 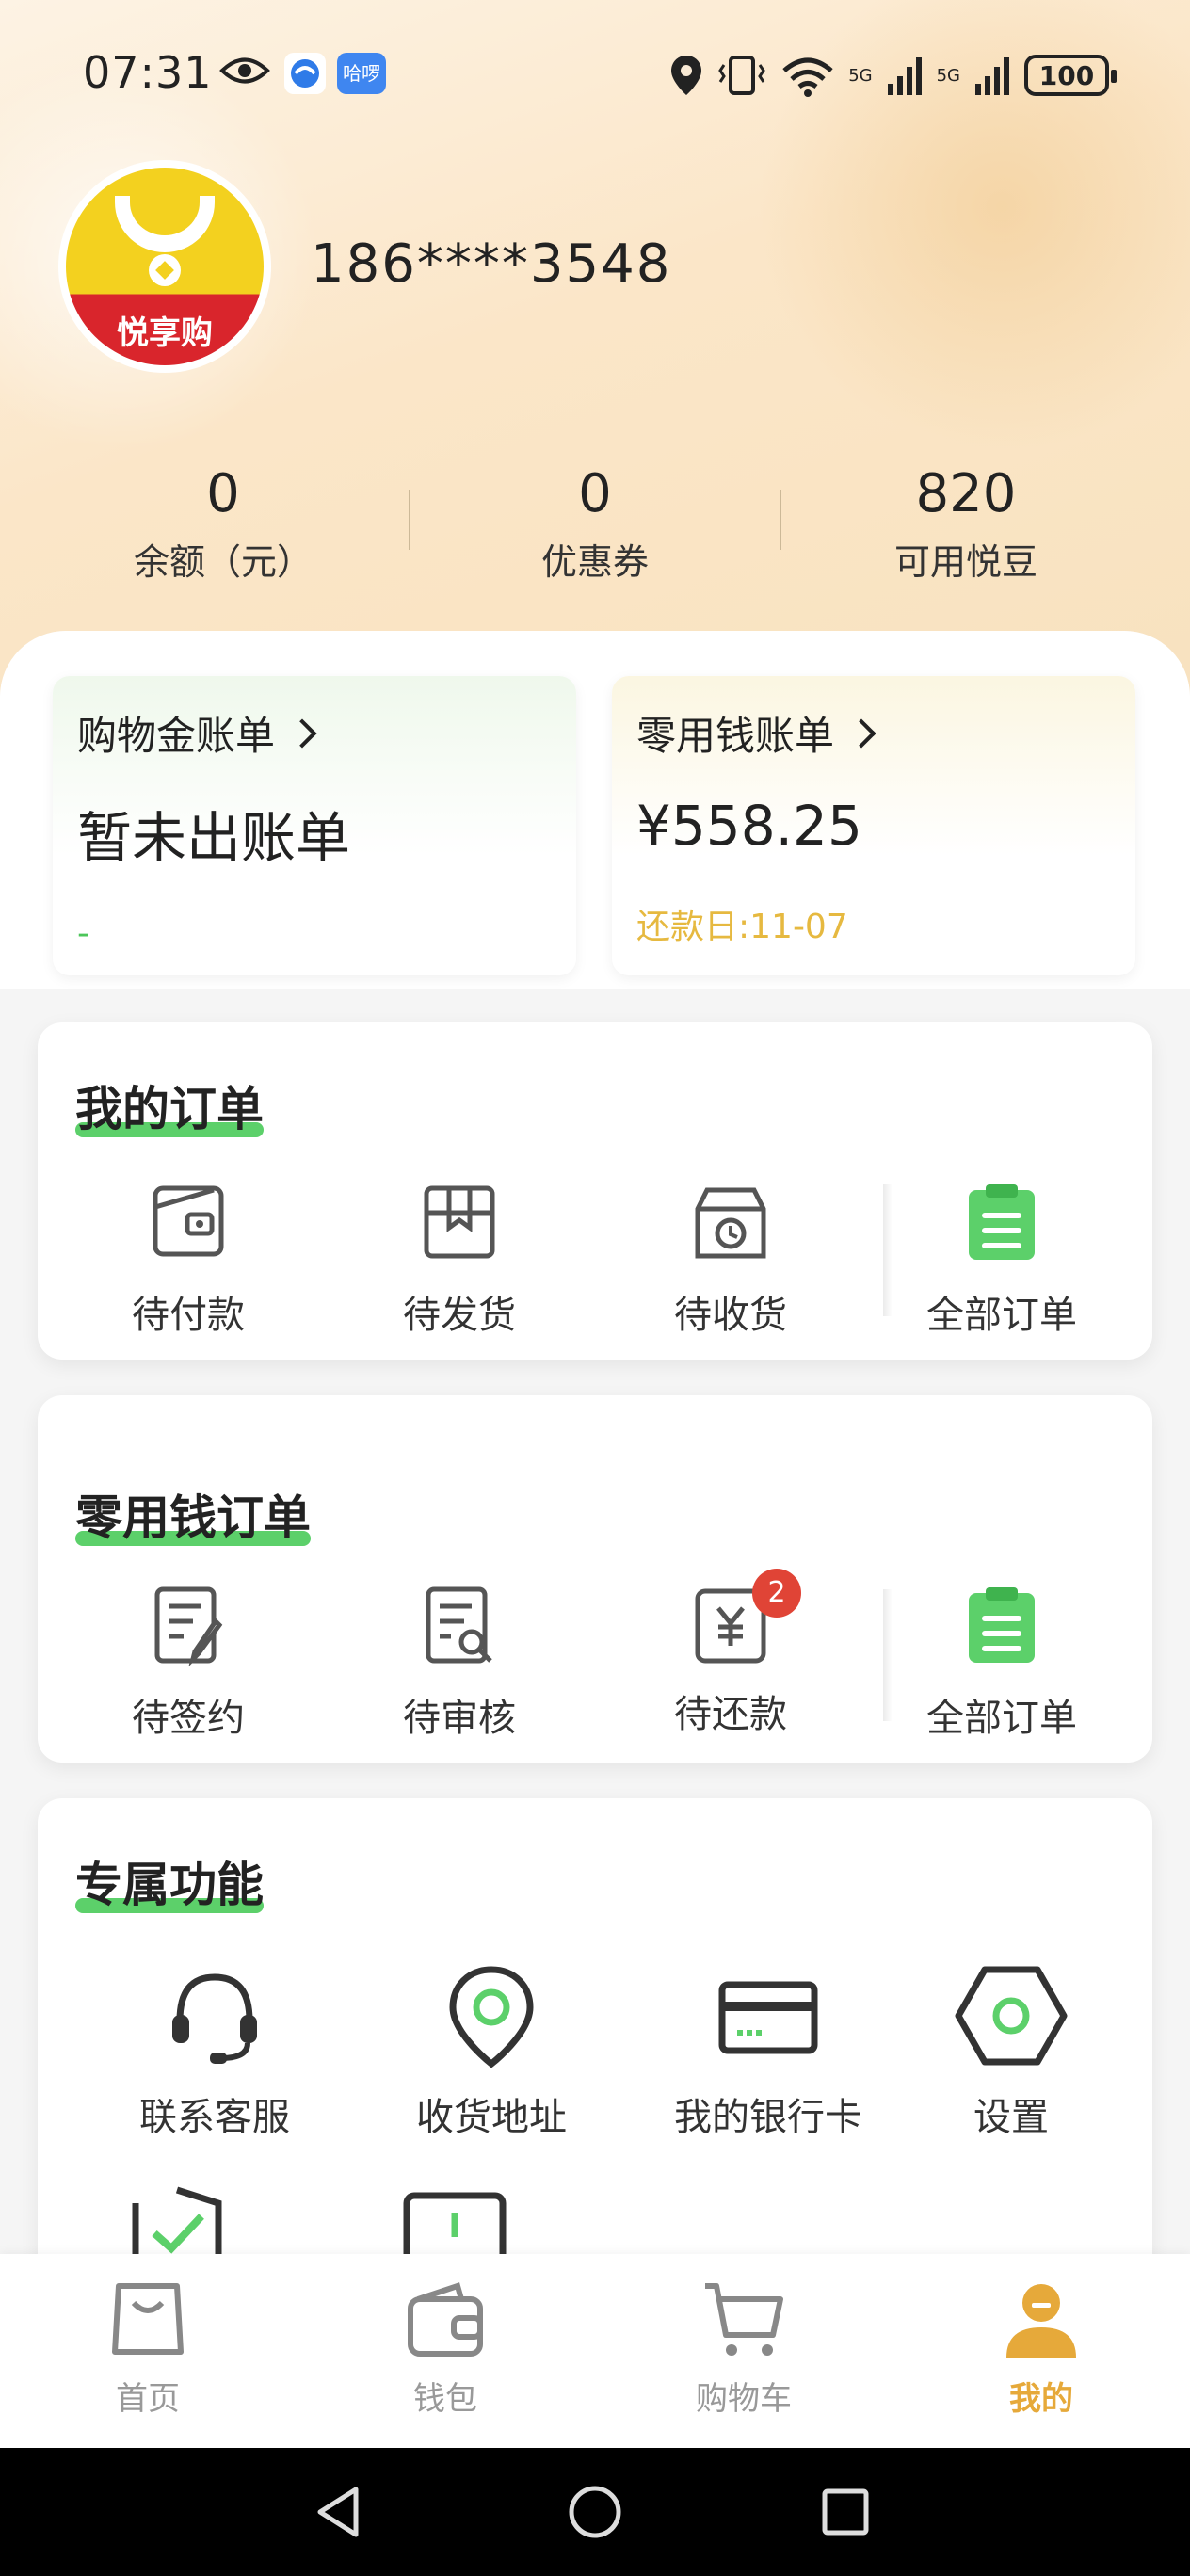 I want to click on bill-amount: ¥558.25, so click(x=749, y=826).